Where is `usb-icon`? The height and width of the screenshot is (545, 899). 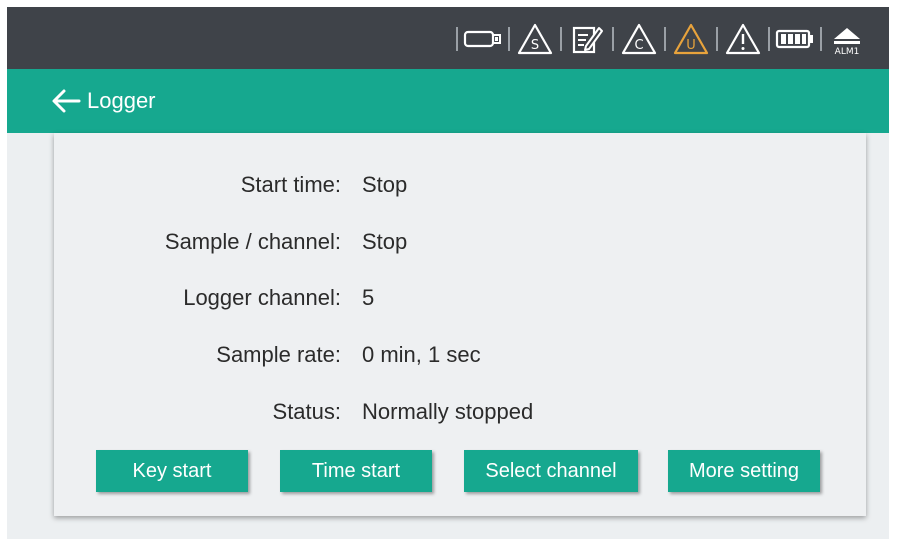
usb-icon is located at coordinates (483, 39).